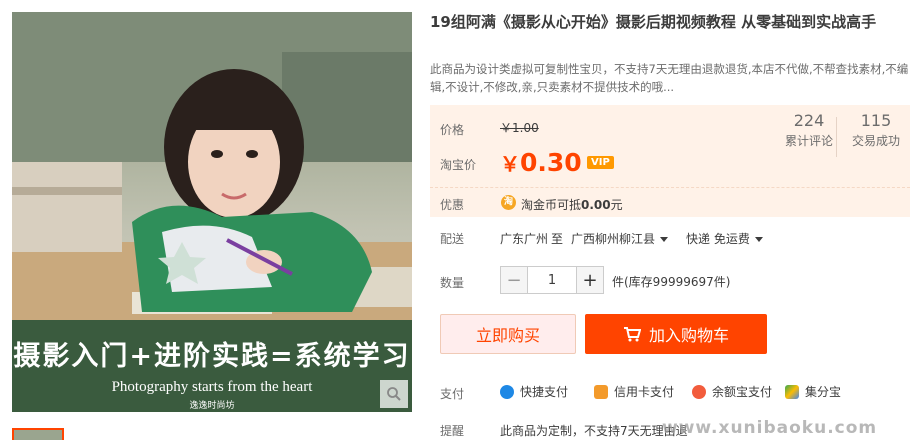 The width and height of the screenshot is (915, 440). I want to click on pay-jifenbao: 集分宝, so click(813, 391).